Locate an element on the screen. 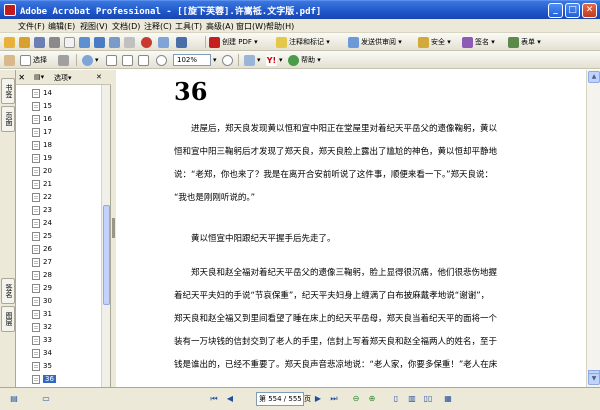 This screenshot has width=600, height=410. secure-button: 安全 ▾ is located at coordinates (434, 42).